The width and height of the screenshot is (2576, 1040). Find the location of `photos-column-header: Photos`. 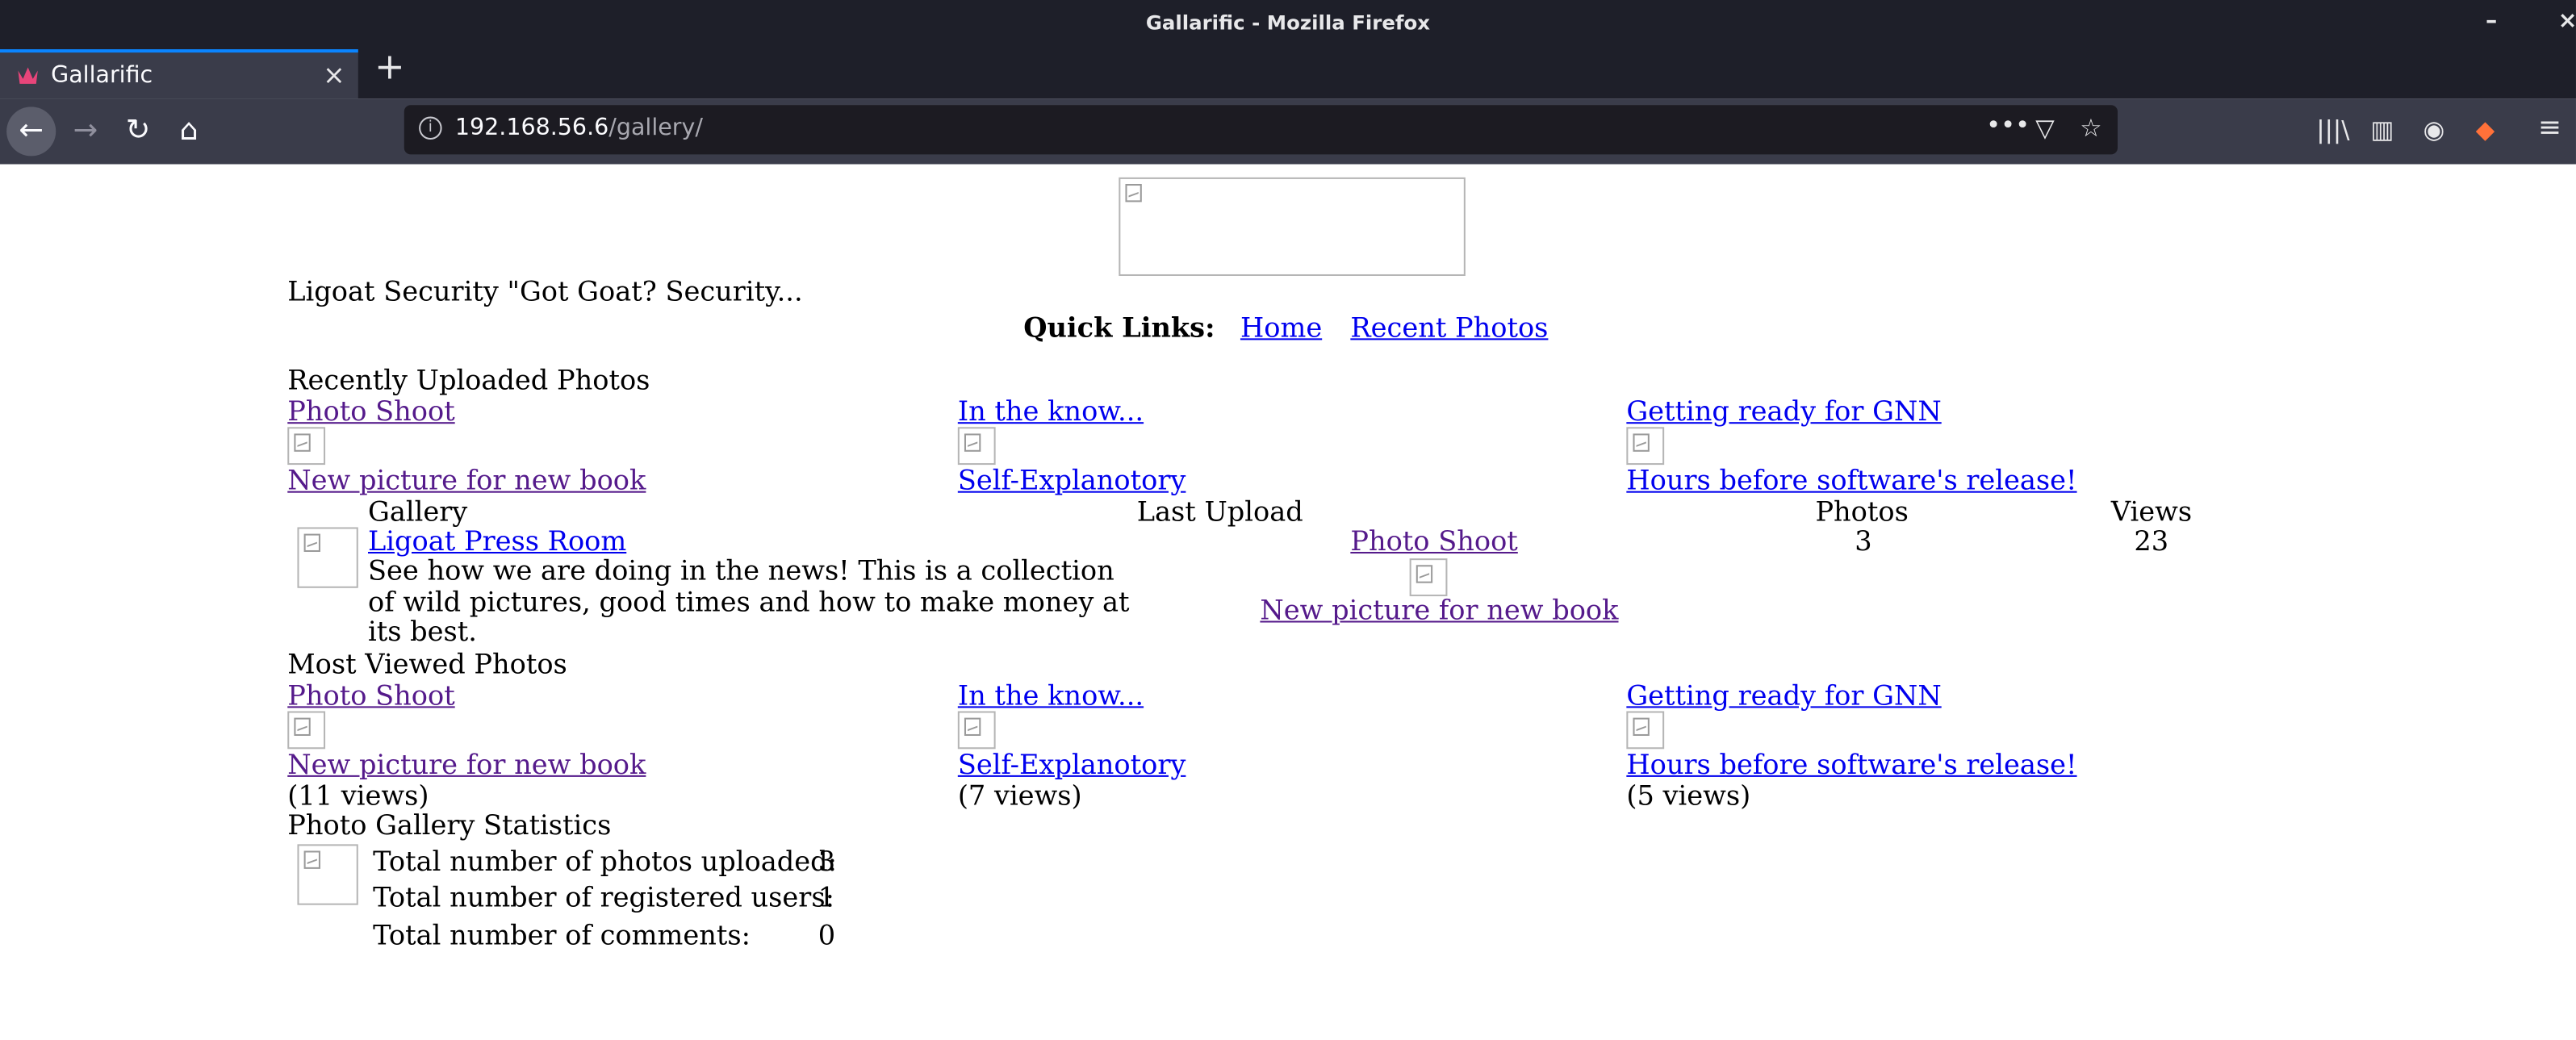

photos-column-header: Photos is located at coordinates (1862, 512).